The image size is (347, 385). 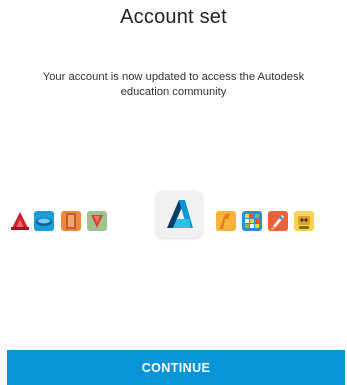 I want to click on robot-app-icon, so click(x=304, y=221).